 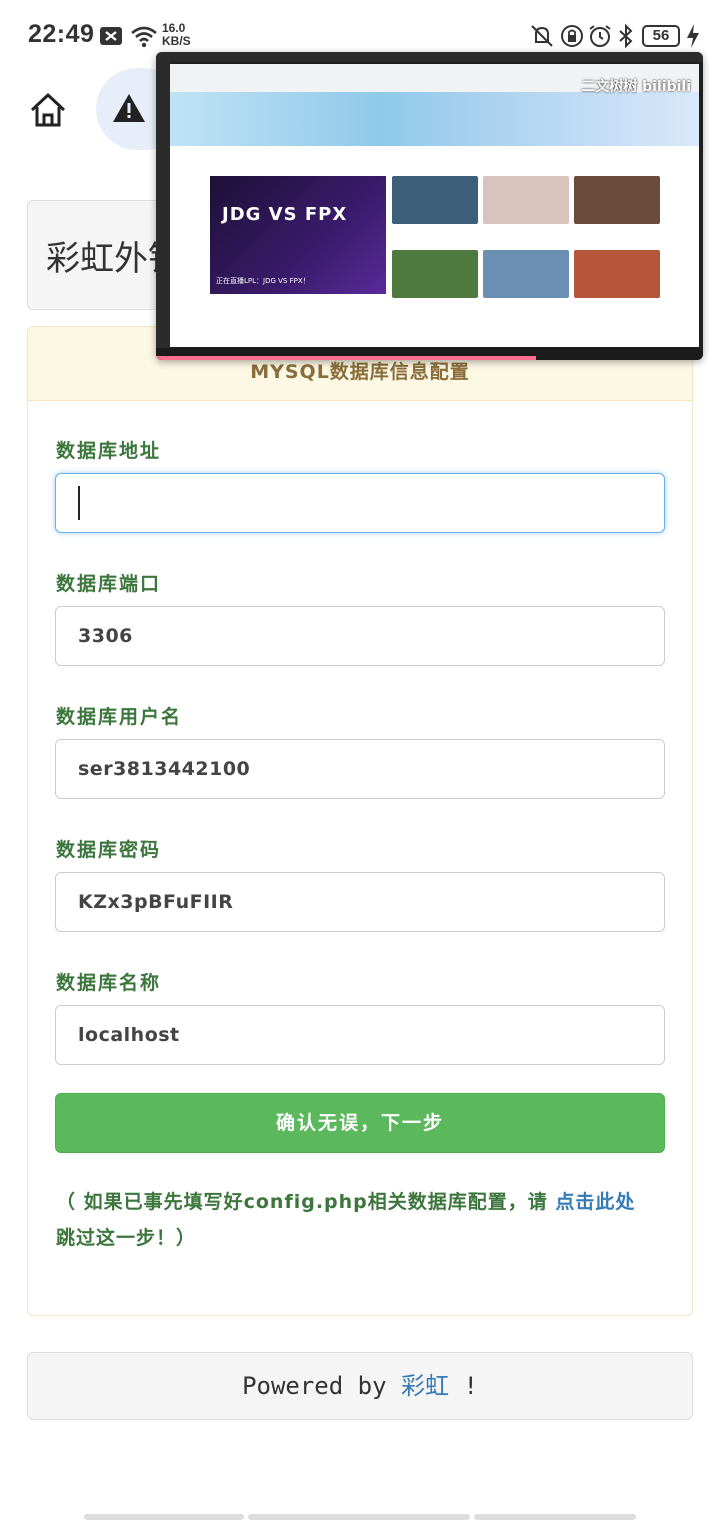 What do you see at coordinates (111, 36) in the screenshot?
I see `close-box-icon` at bounding box center [111, 36].